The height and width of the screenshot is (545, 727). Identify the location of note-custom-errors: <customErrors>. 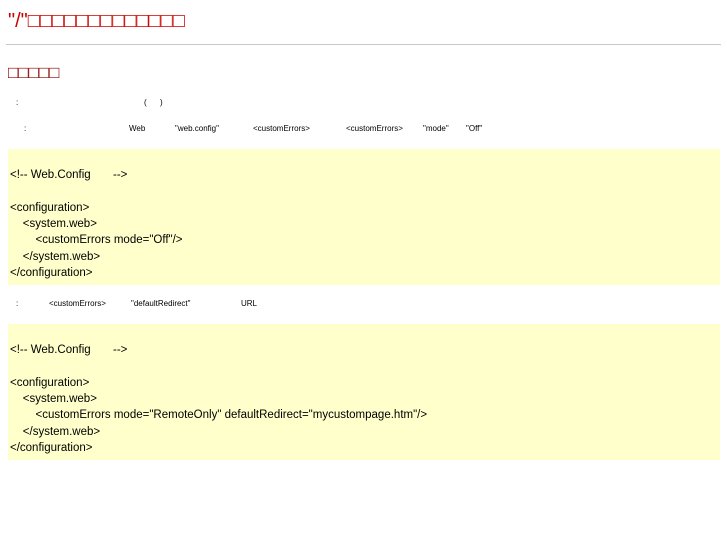
(77, 303).